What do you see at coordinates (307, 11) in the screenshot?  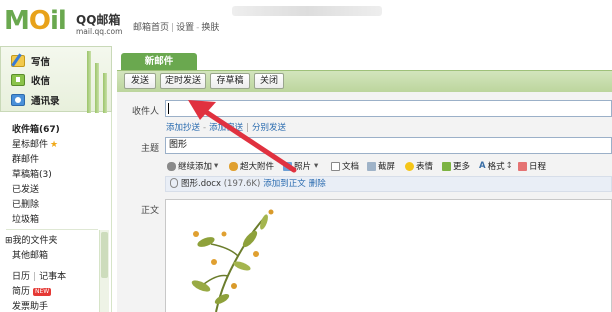 I see `blurred-account-name` at bounding box center [307, 11].